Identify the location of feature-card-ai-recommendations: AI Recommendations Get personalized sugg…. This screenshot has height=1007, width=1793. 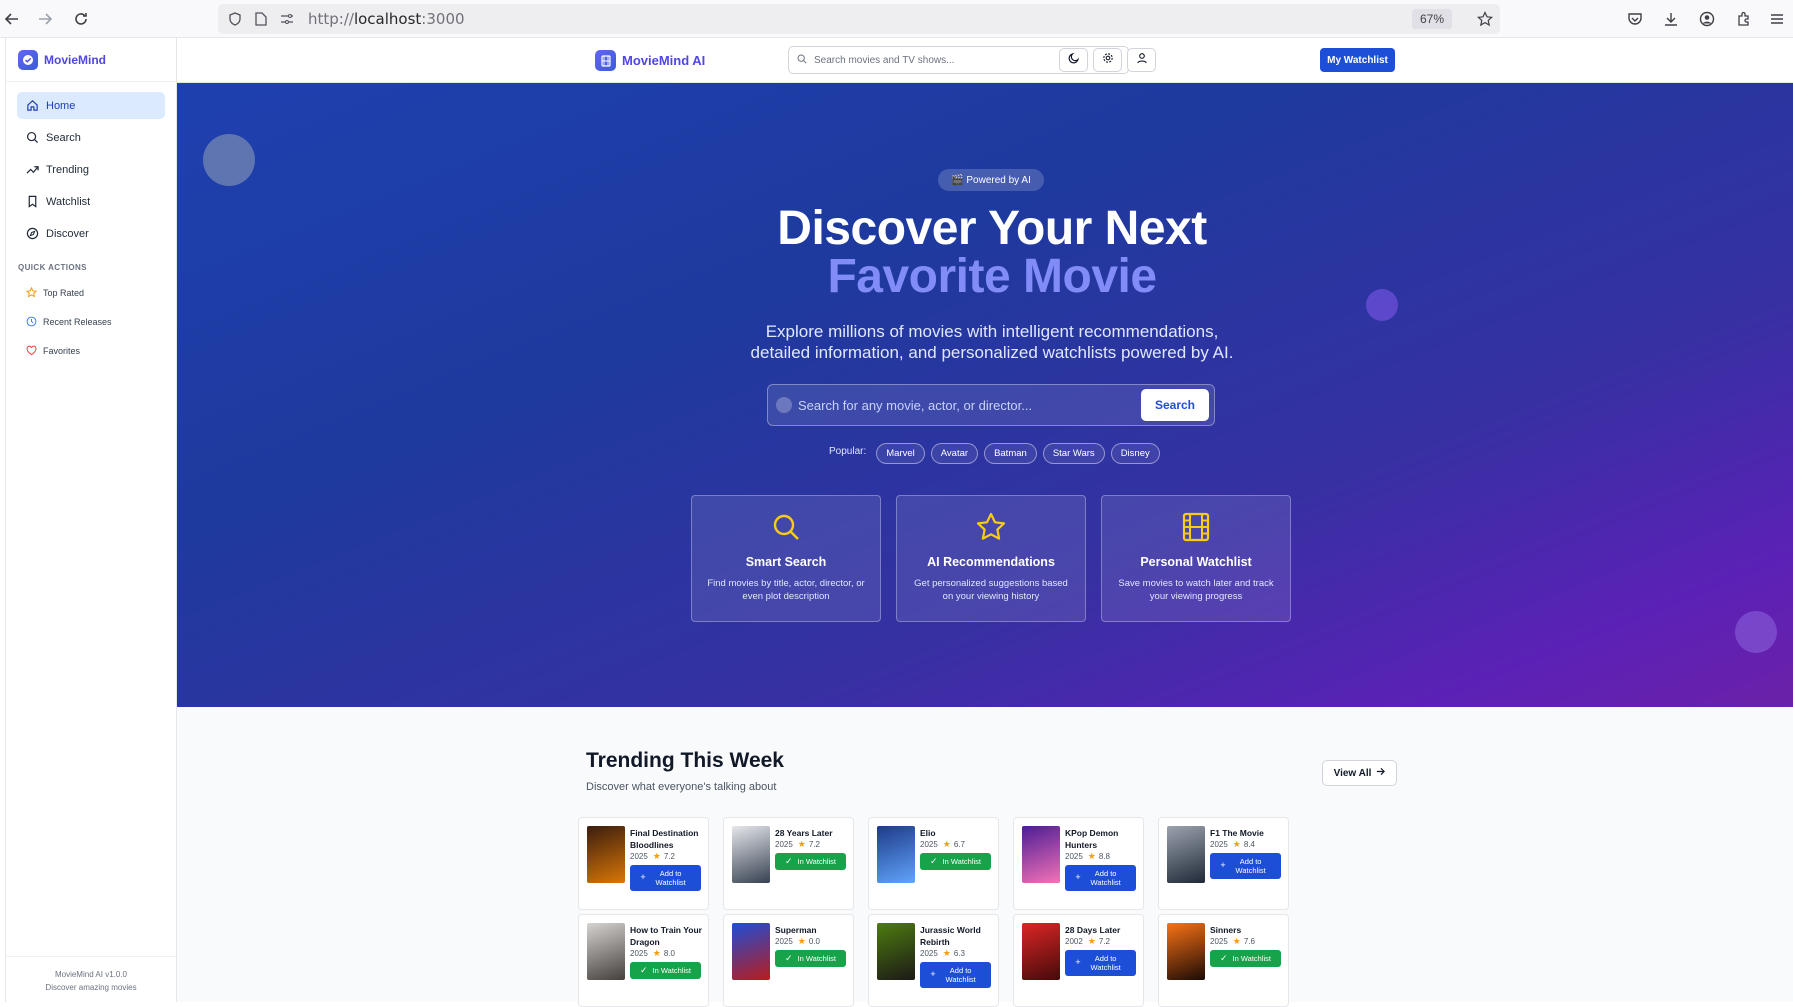
(991, 558).